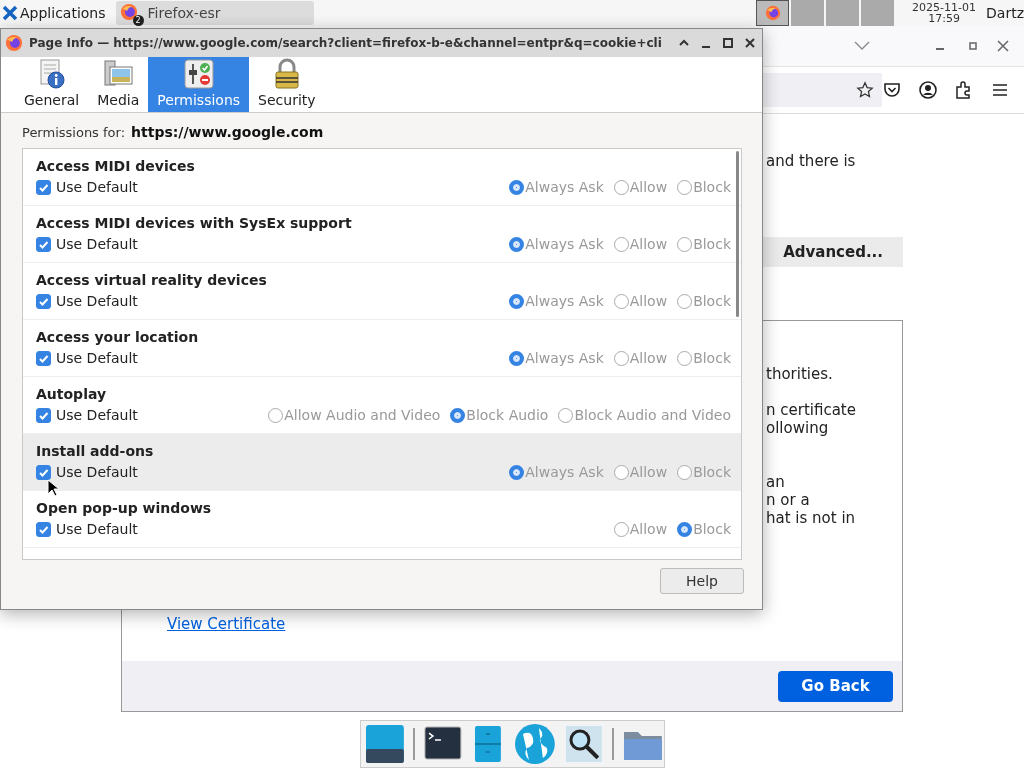 The image size is (1024, 768). What do you see at coordinates (138, 20) in the screenshot?
I see `window-count-badge: 2` at bounding box center [138, 20].